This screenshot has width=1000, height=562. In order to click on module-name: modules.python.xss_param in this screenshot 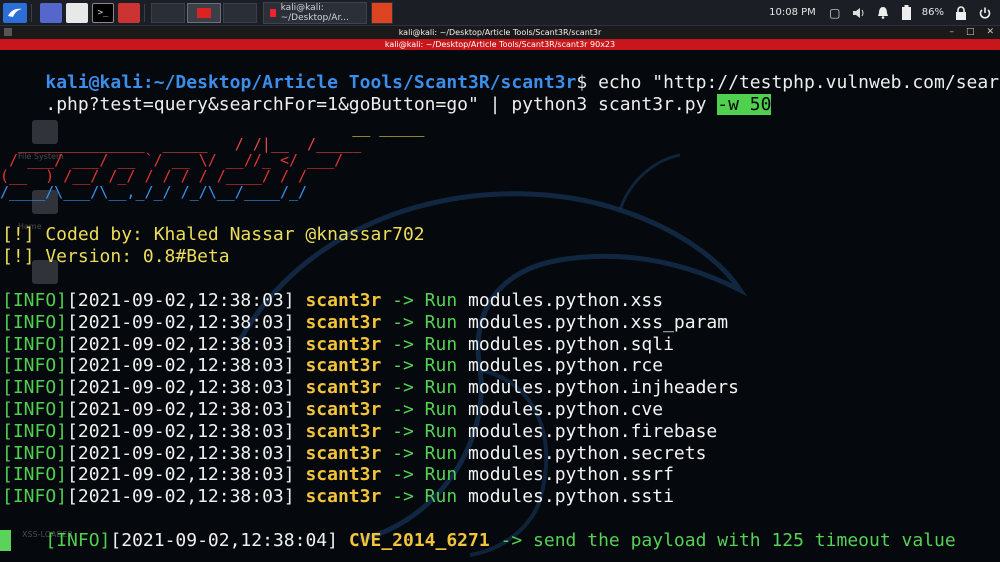, I will do `click(593, 322)`.